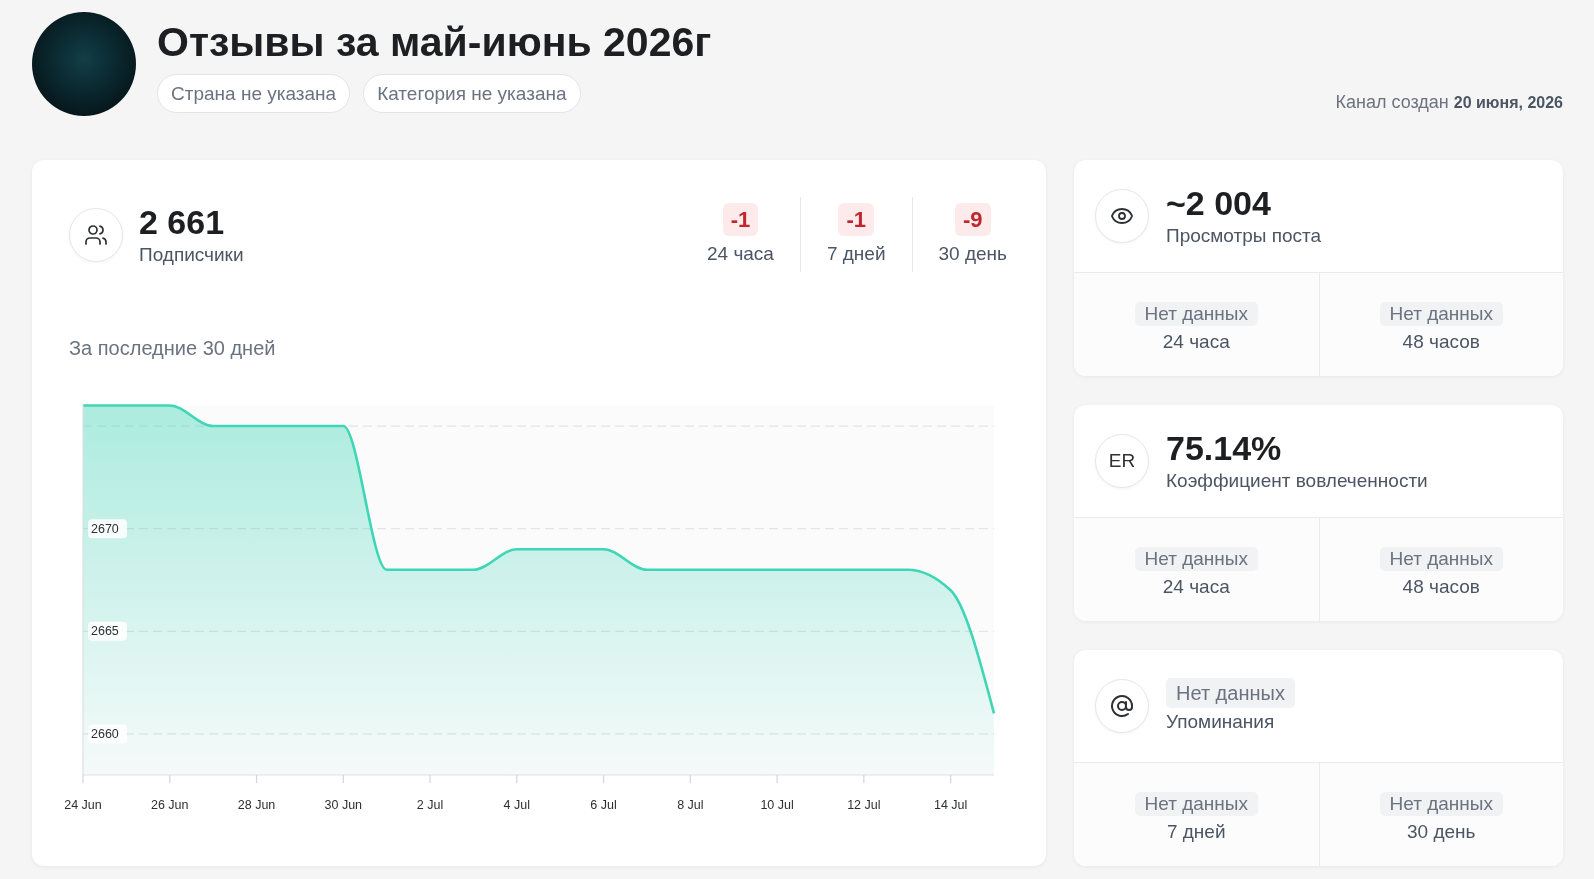 The height and width of the screenshot is (879, 1594). Describe the element at coordinates (105, 733) in the screenshot. I see `y-axis-label: 2660` at that location.